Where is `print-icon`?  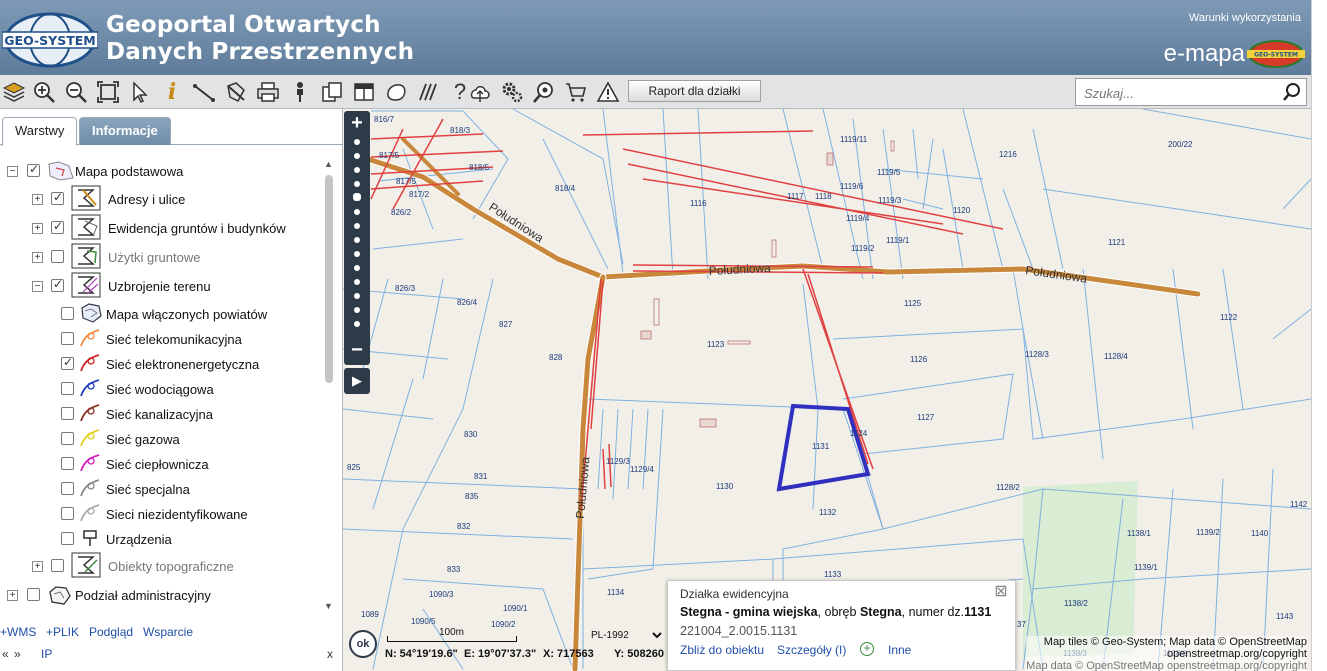
print-icon is located at coordinates (268, 92).